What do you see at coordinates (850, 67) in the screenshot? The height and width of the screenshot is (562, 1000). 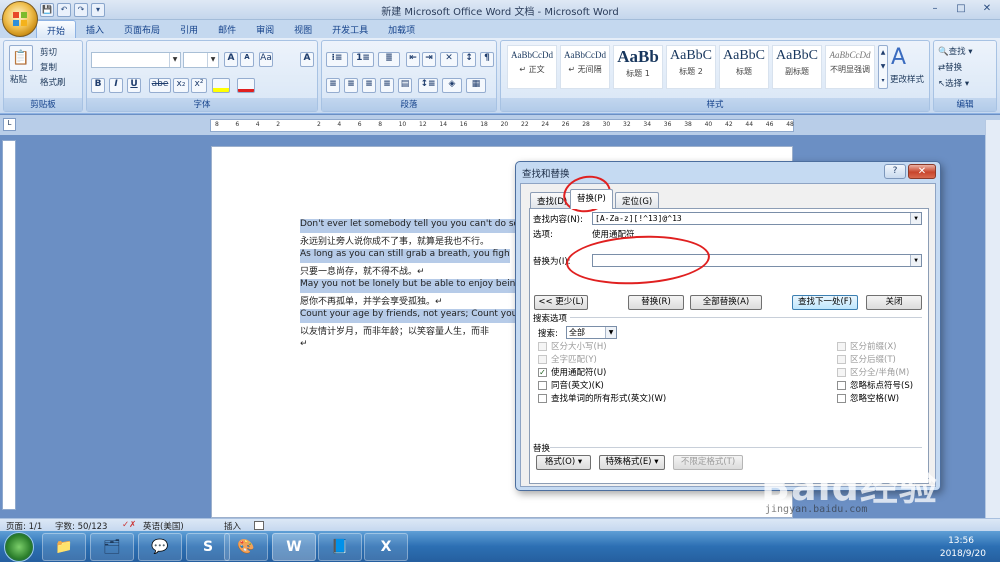 I see `style-subtle-emphasis: AaBbCcDd 不明显强调` at bounding box center [850, 67].